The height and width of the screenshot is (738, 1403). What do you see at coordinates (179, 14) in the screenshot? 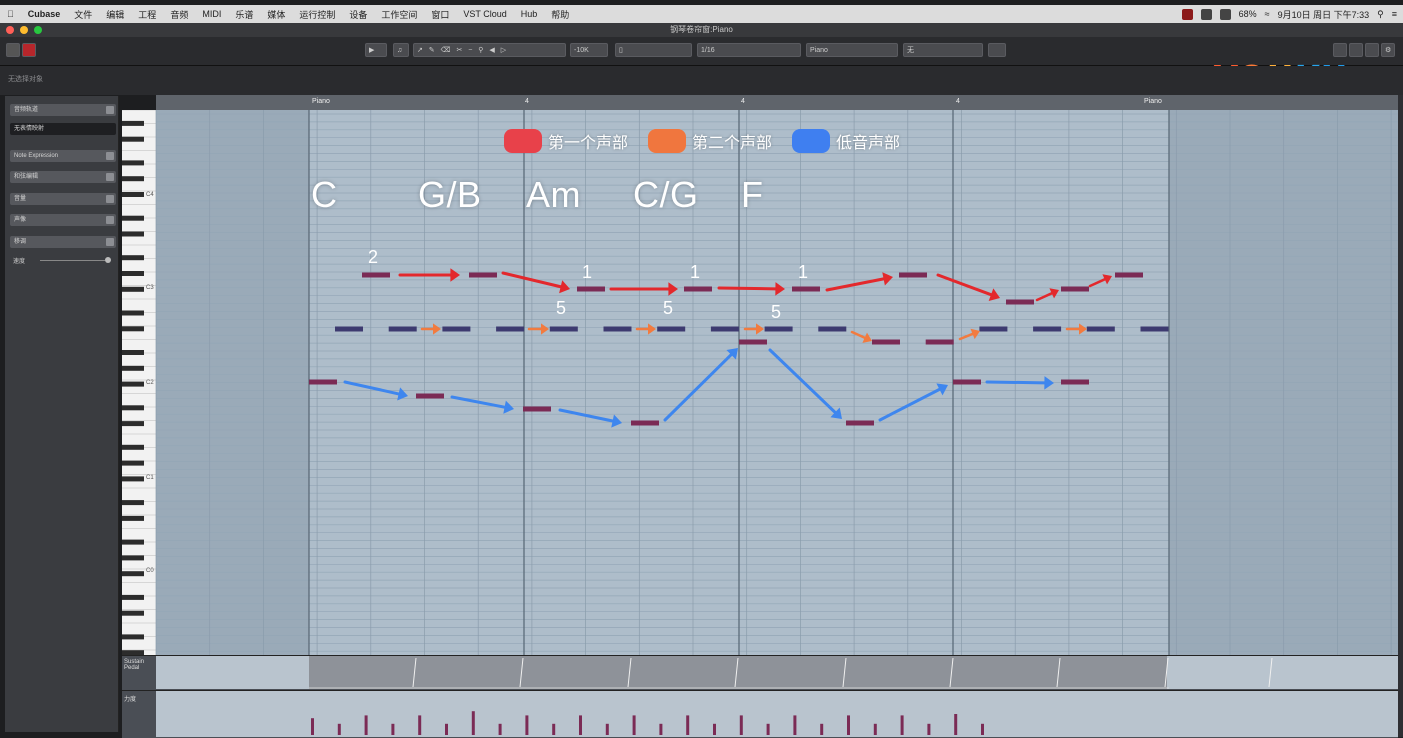
I see `menu-audio: 音频` at bounding box center [179, 14].